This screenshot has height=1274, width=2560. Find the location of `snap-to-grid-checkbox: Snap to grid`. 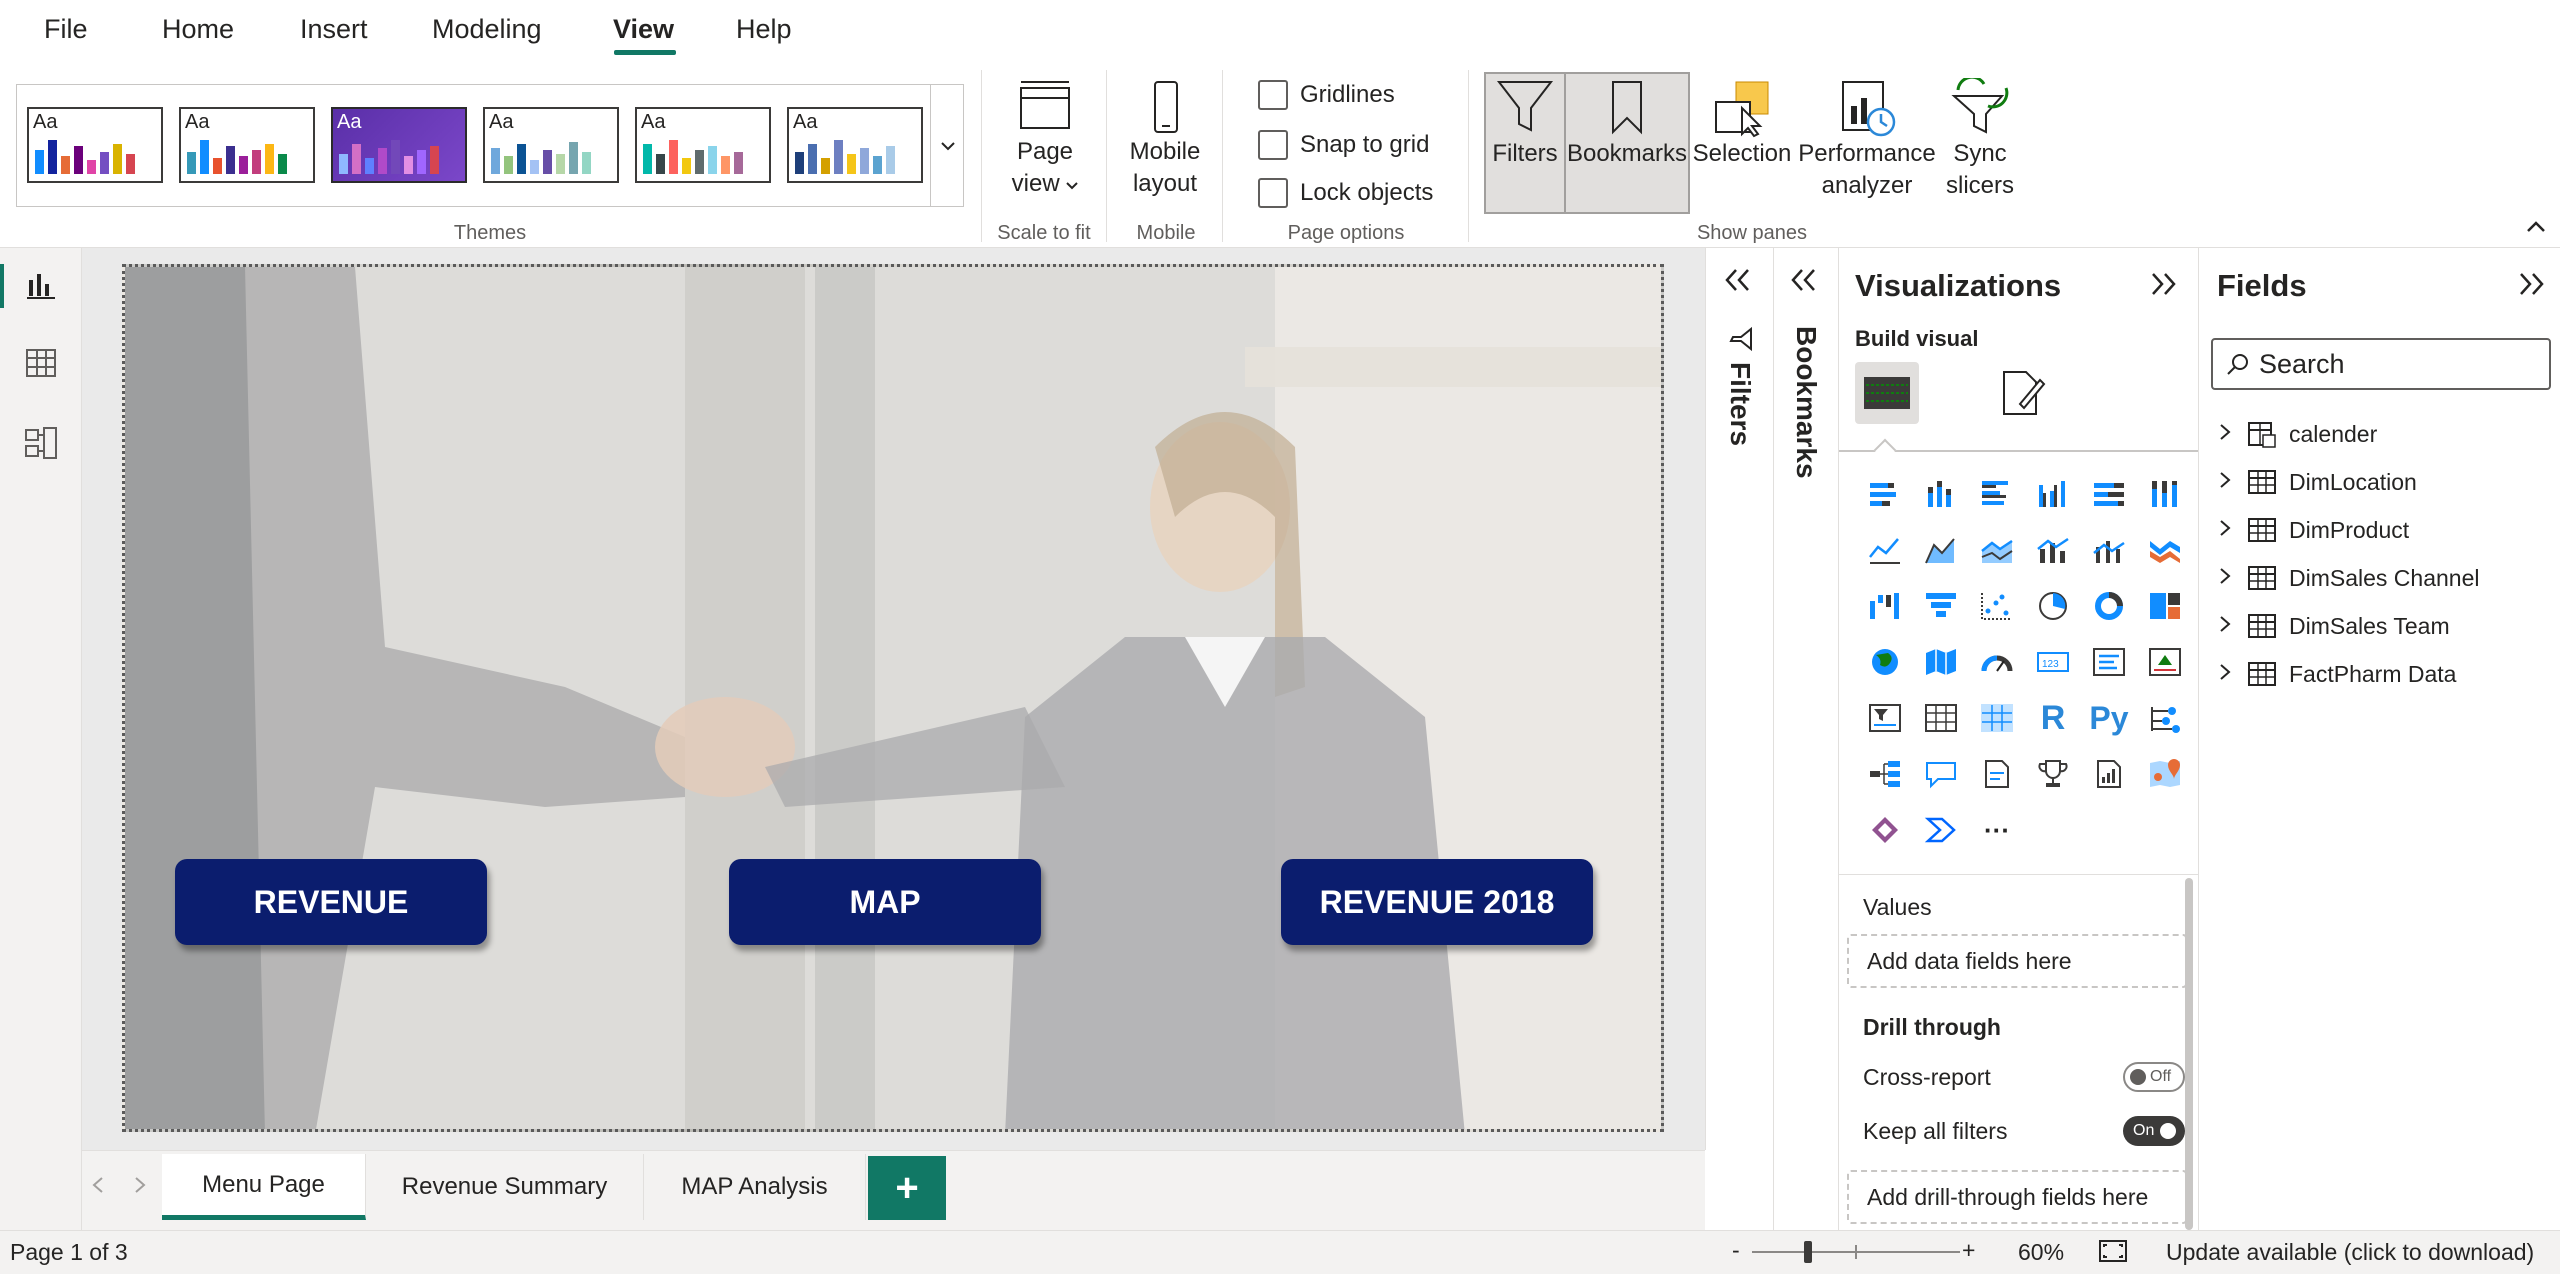

snap-to-grid-checkbox: Snap to grid is located at coordinates (1343, 145).